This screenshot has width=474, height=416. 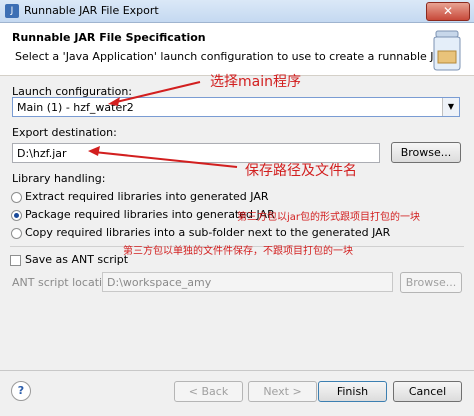 I want to click on help-icon: ?, so click(x=21, y=391).